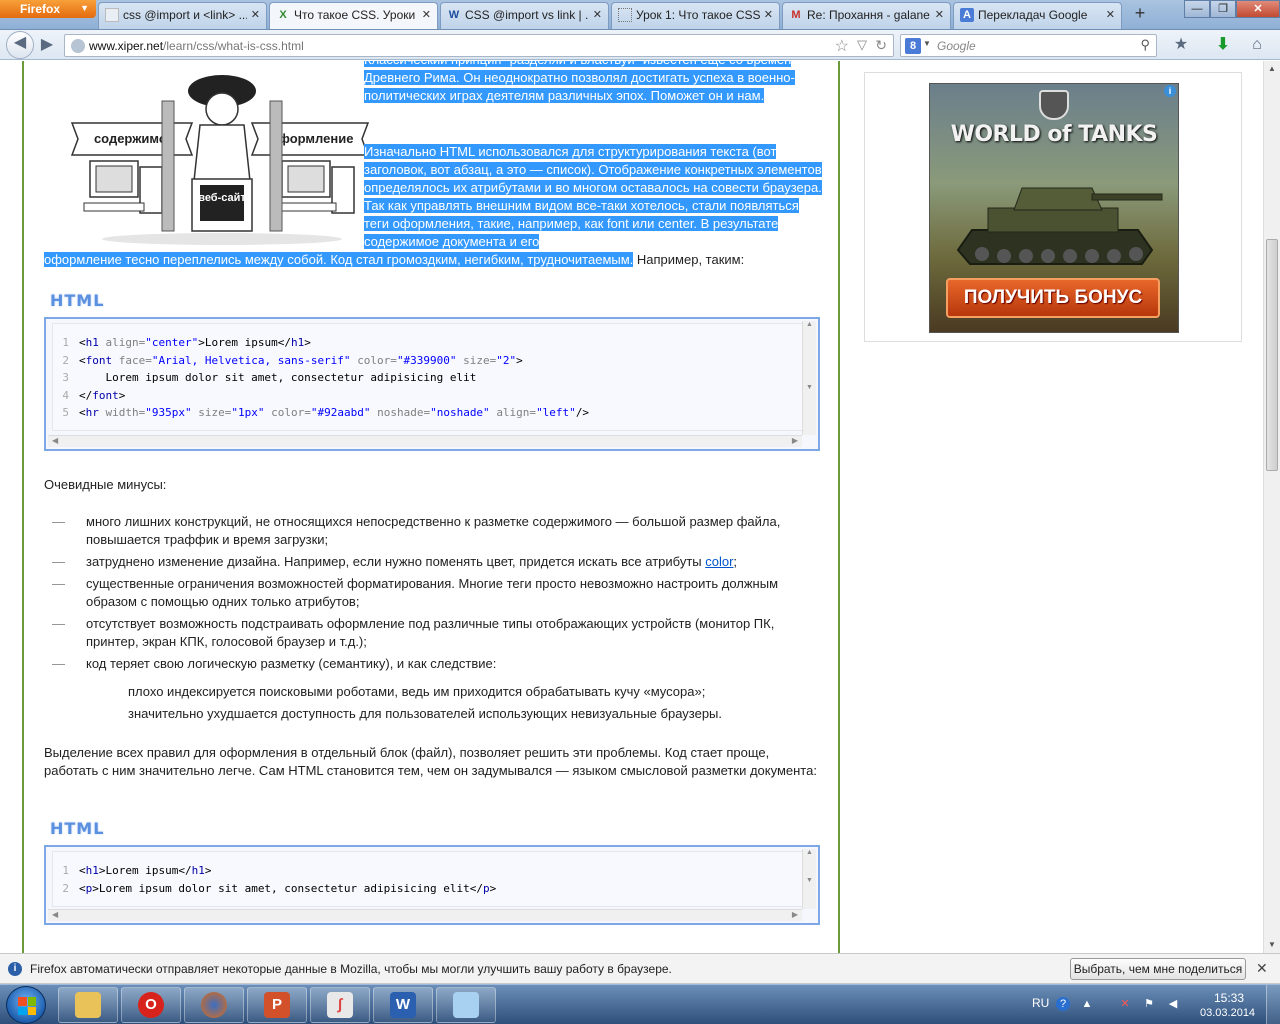  I want to click on ad-banner: i WORLD of TANKS ПОЛУЧИТЬ БОНУС, so click(1054, 208).